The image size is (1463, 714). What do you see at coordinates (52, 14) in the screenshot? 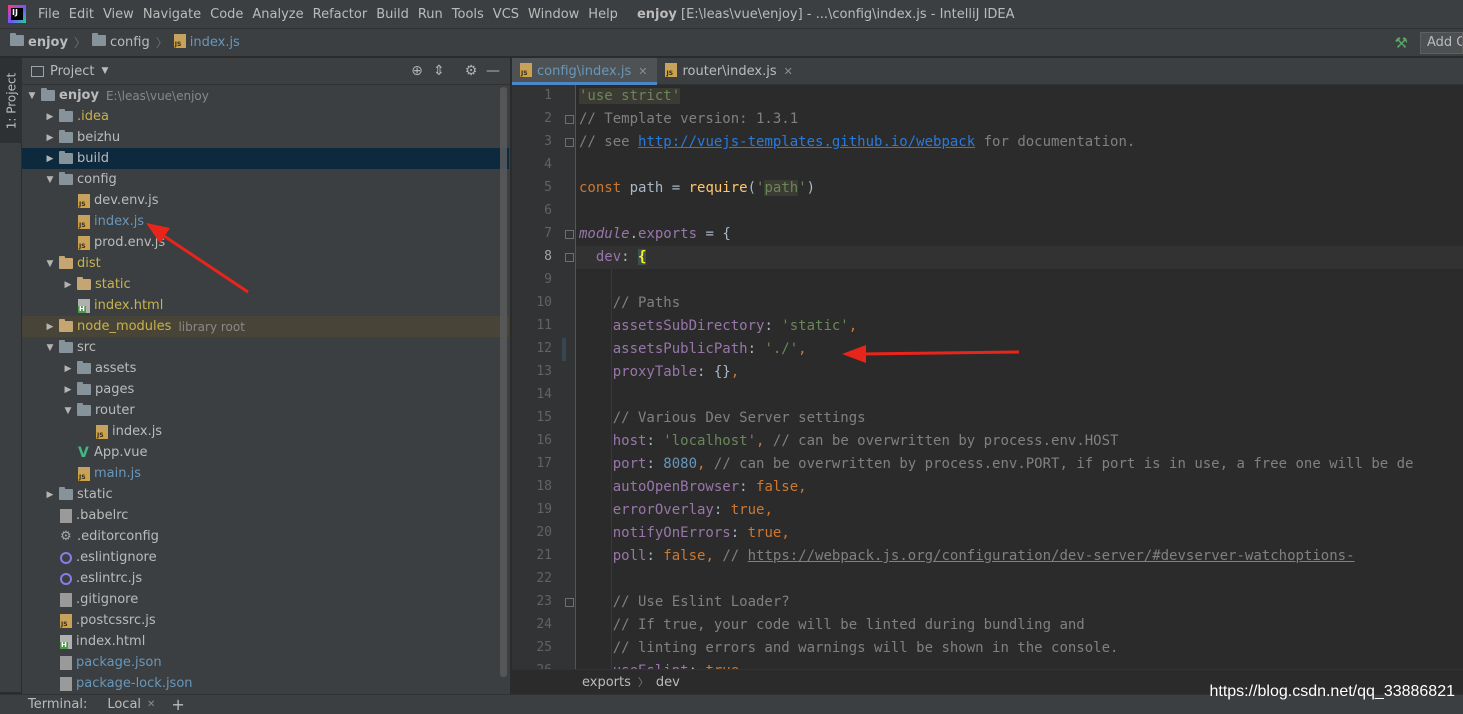
I see `menu-file: File` at bounding box center [52, 14].